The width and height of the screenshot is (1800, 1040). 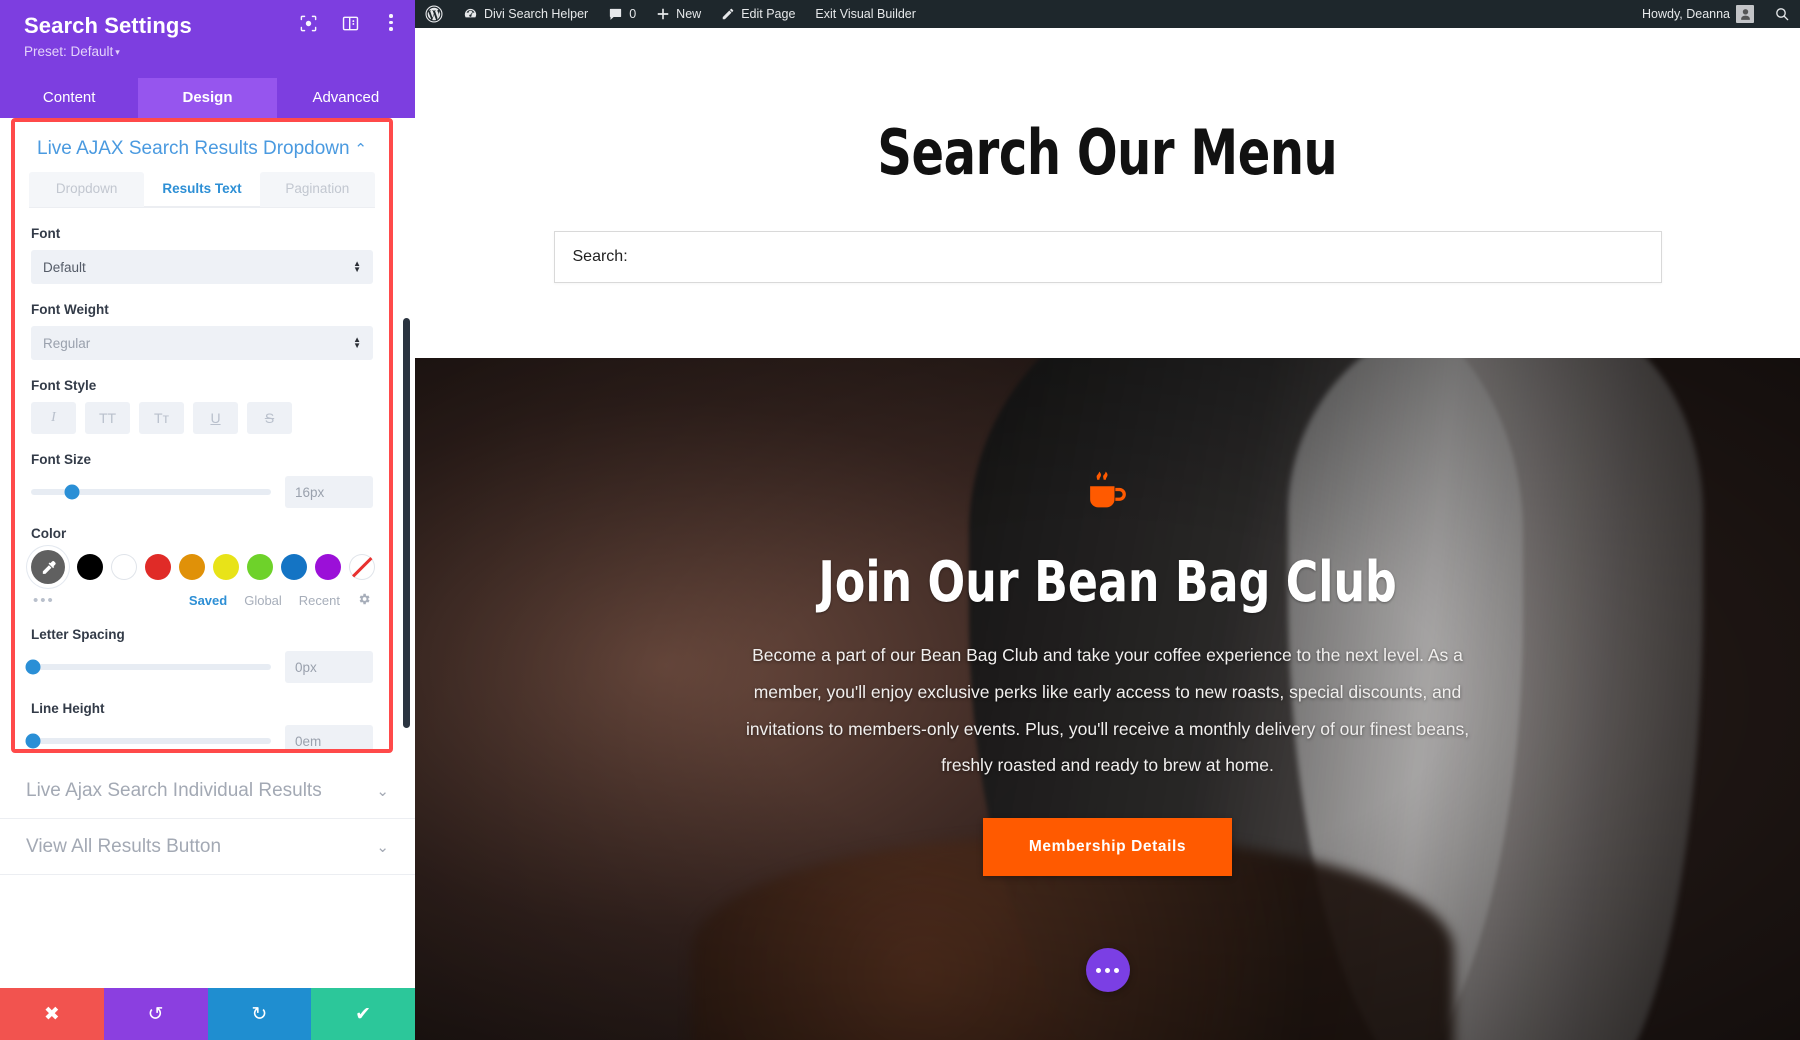 I want to click on search-module: Search:, so click(x=1107, y=257).